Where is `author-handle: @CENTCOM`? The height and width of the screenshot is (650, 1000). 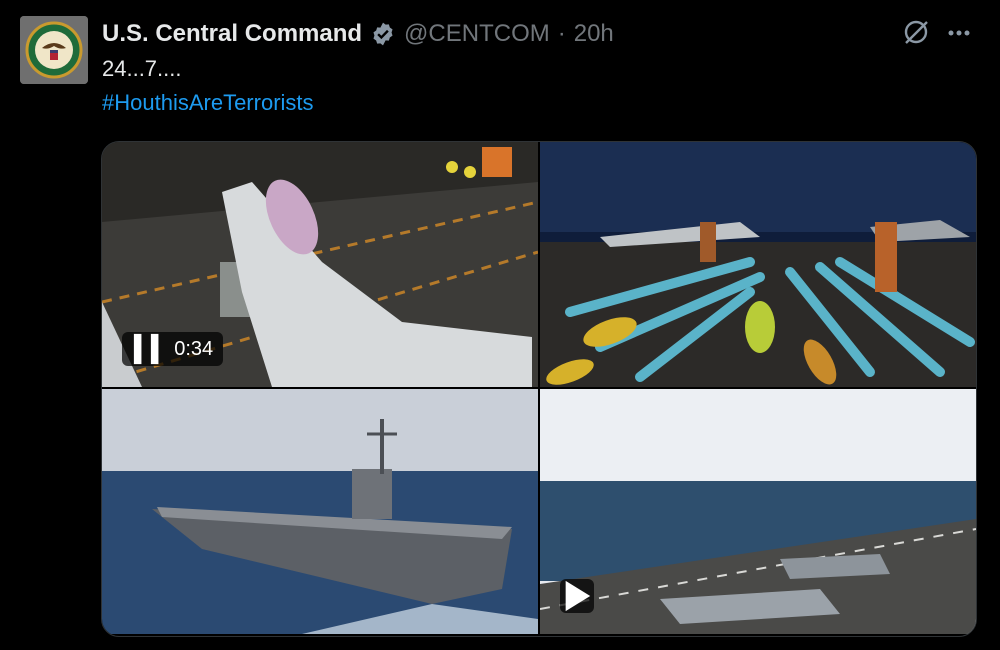 author-handle: @CENTCOM is located at coordinates (477, 34).